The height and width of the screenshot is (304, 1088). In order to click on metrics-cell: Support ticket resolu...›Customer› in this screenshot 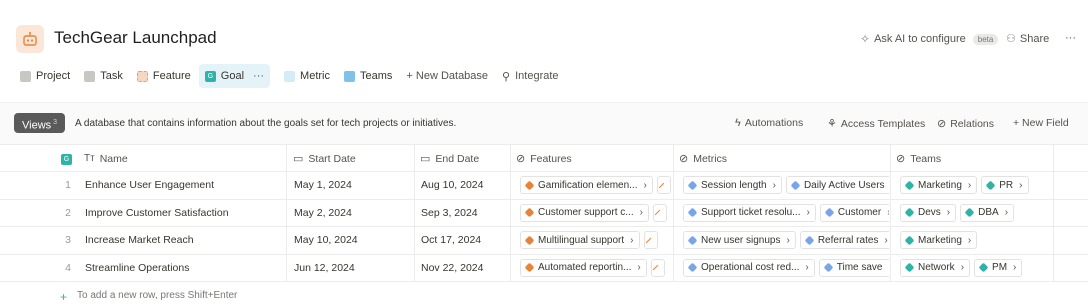, I will do `click(786, 213)`.